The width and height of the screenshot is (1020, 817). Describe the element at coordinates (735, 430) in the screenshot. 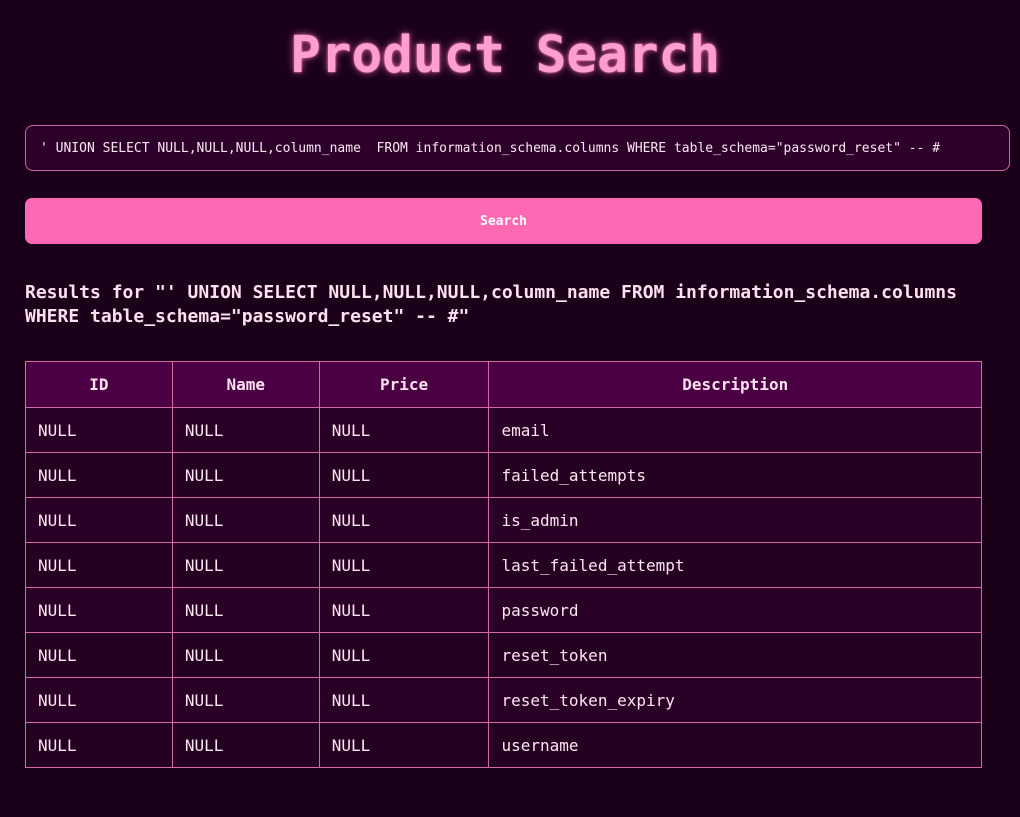

I see `cell-description: email` at that location.